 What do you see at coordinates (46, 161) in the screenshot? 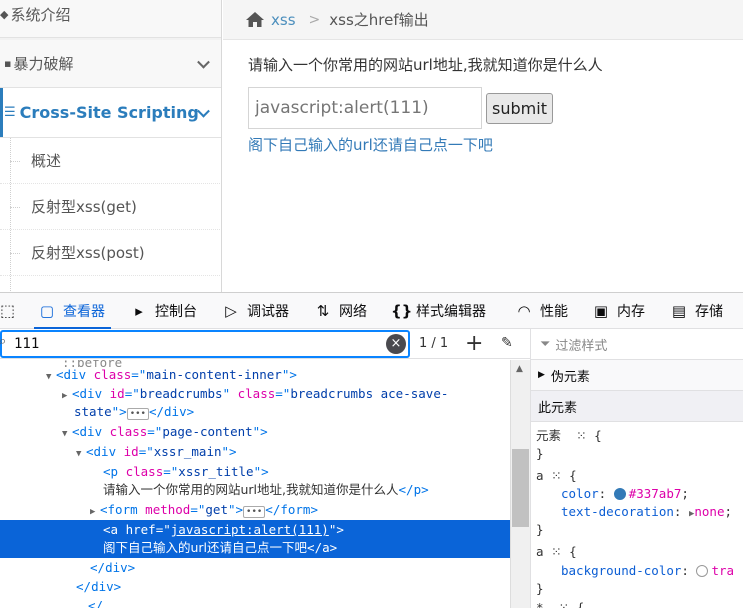
I see `sidebar-subitem-label: 概述` at bounding box center [46, 161].